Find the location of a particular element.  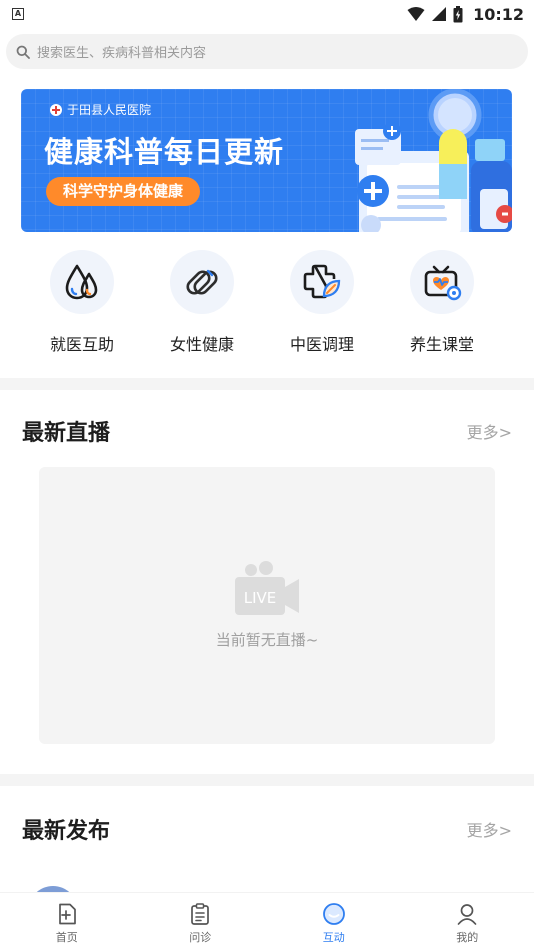

banner-title: 健康科普每日更新 is located at coordinates (164, 152).